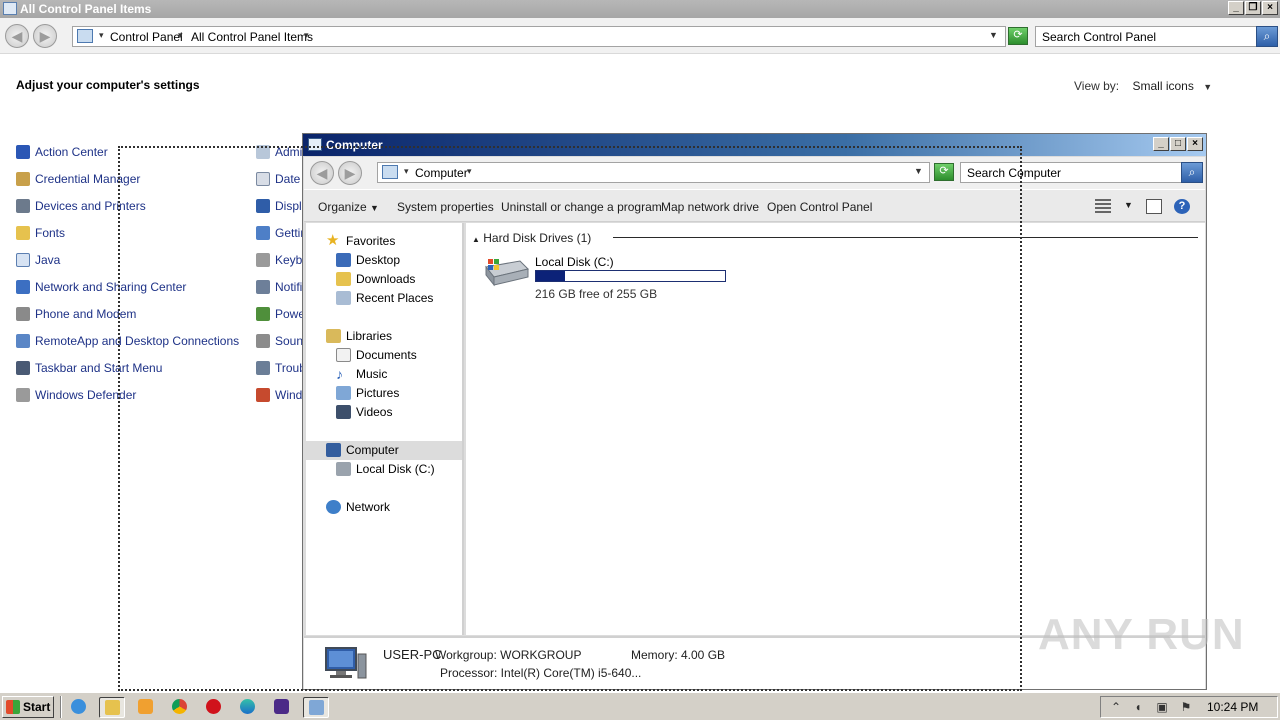 Image resolution: width=1280 pixels, height=720 pixels. I want to click on sound-icon, so click(263, 341).